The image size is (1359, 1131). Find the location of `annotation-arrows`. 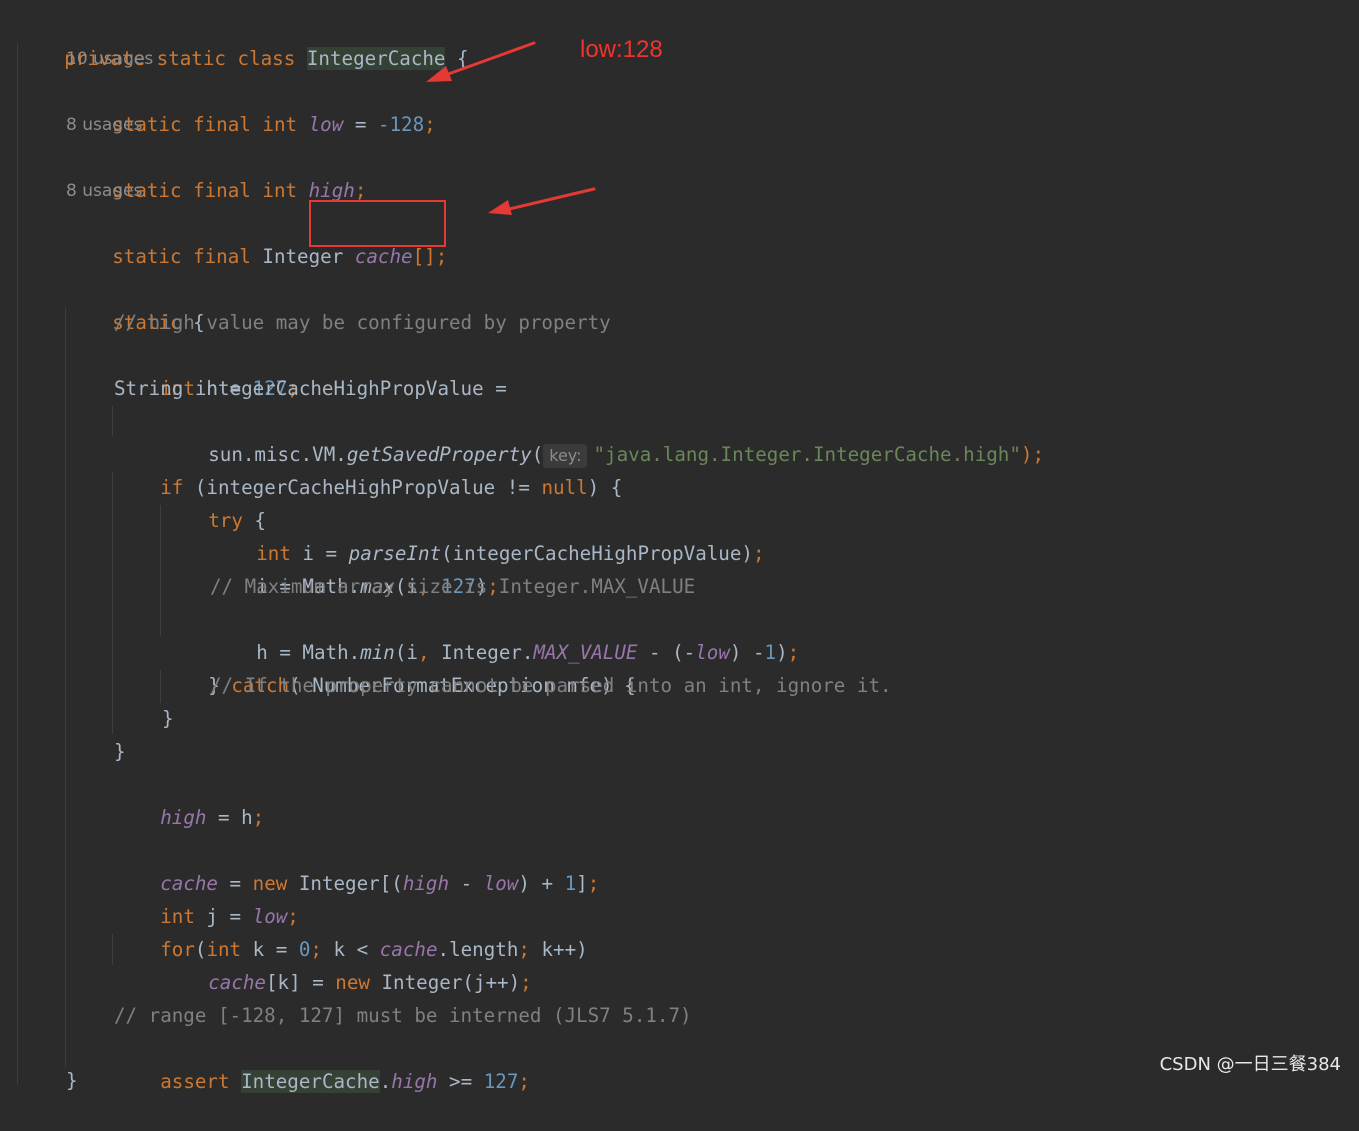

annotation-arrows is located at coordinates (511, 128).